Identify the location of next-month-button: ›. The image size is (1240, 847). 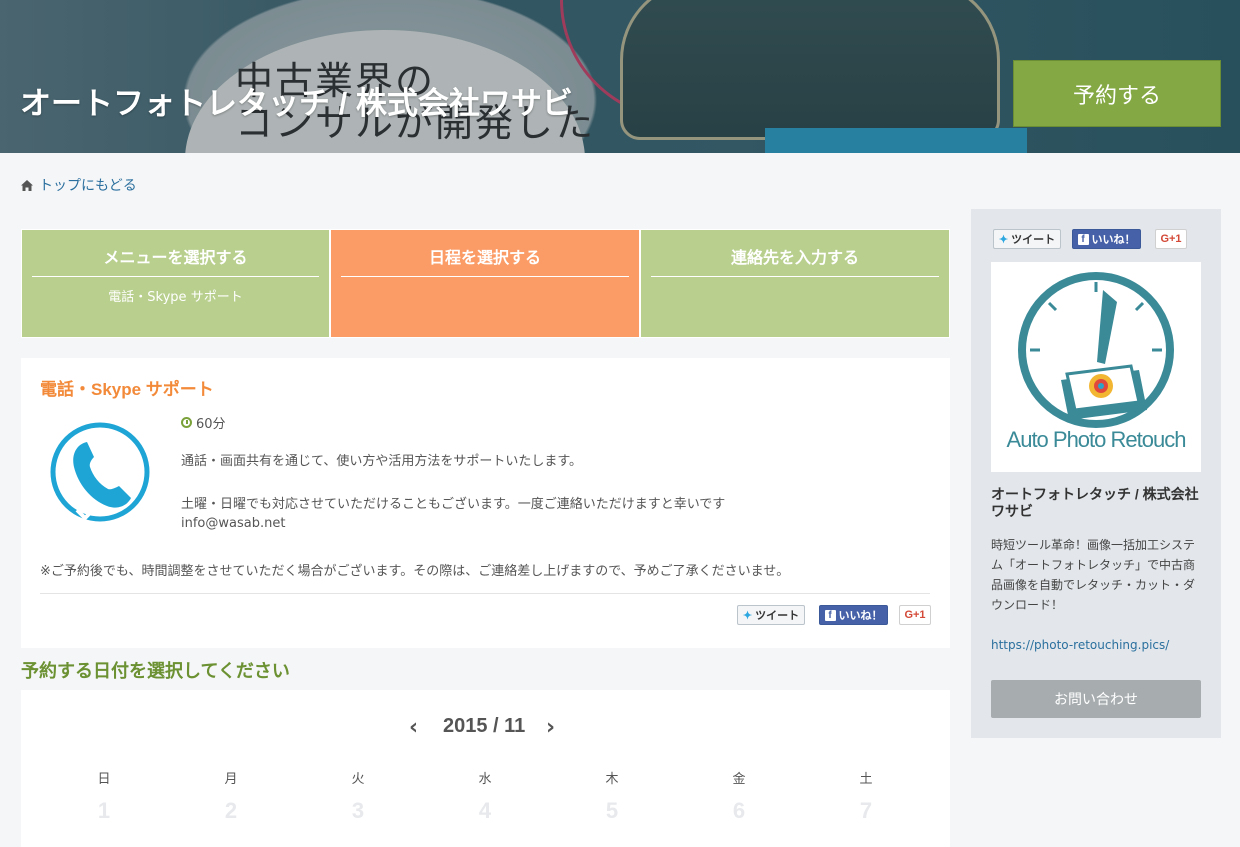
(550, 727).